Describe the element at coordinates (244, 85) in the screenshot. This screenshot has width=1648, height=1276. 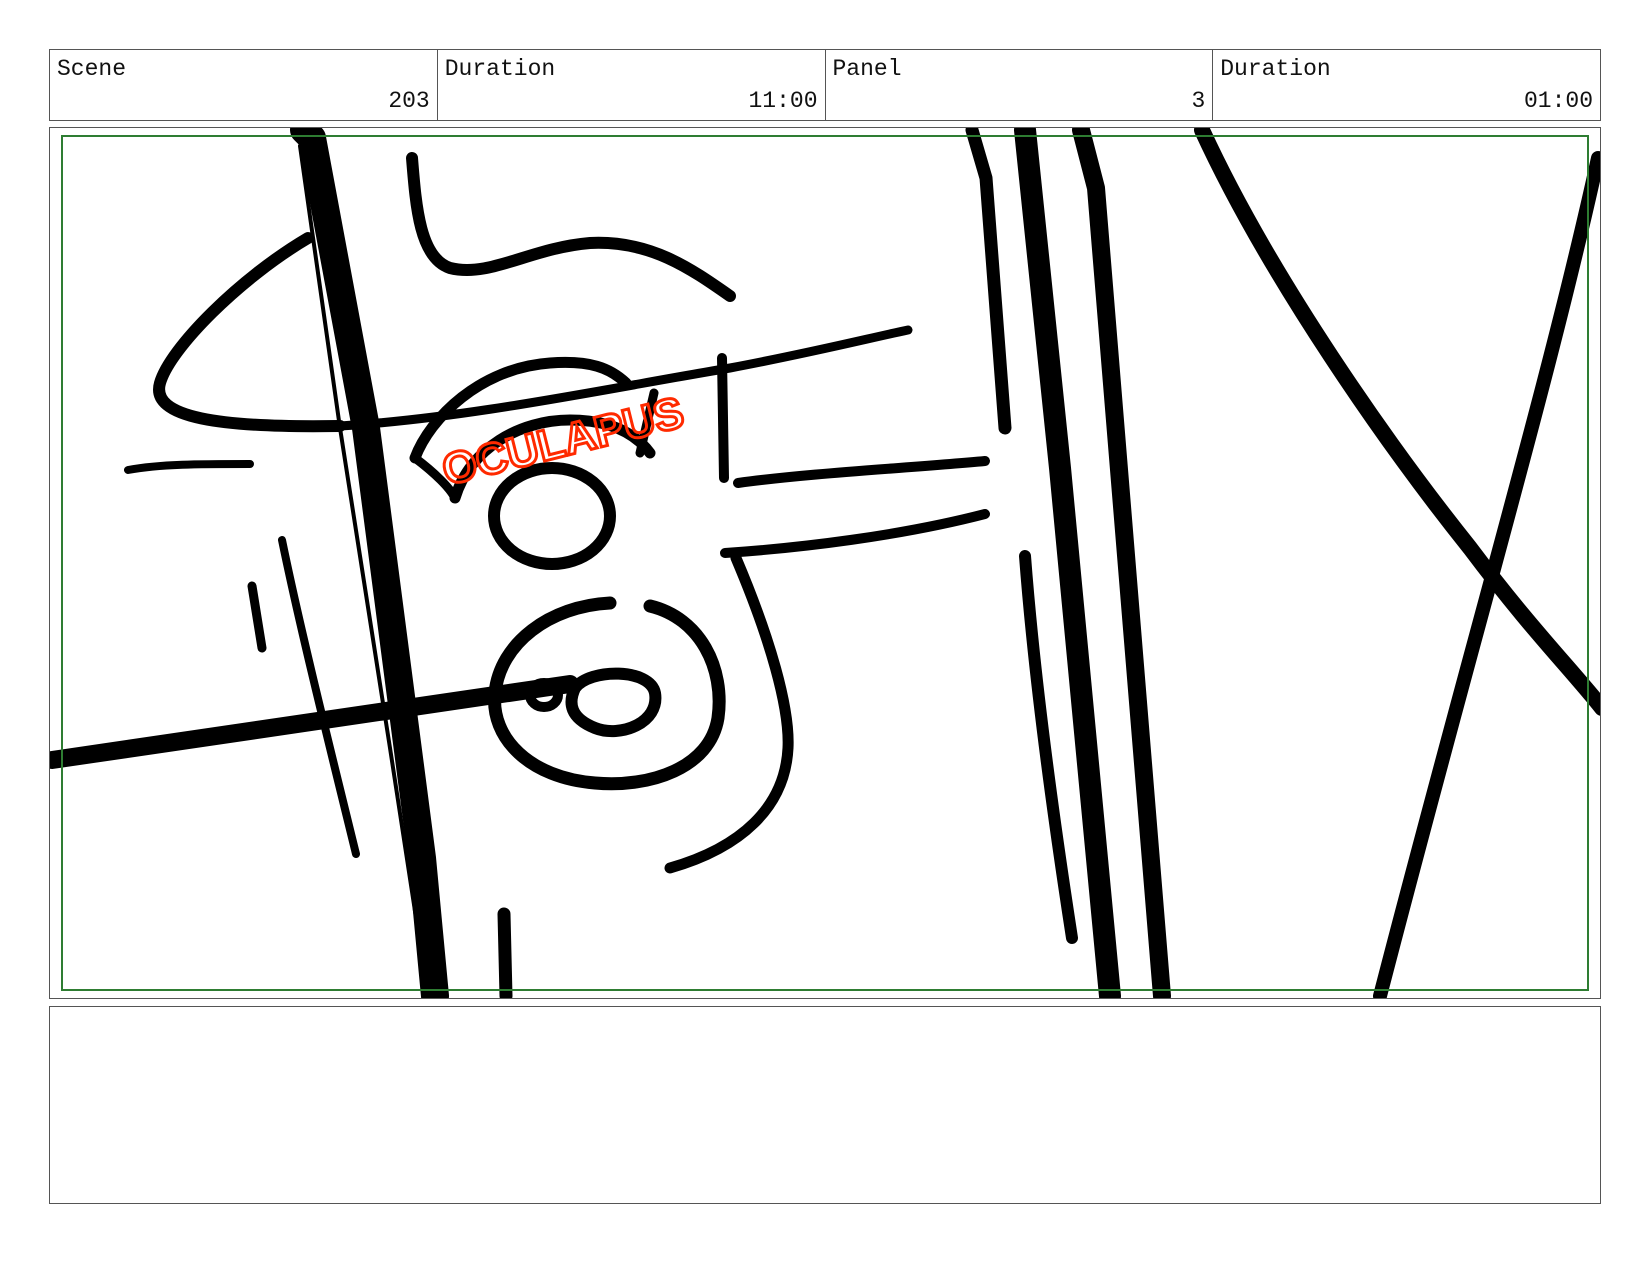
I see `scene-cell: Scene 203` at that location.